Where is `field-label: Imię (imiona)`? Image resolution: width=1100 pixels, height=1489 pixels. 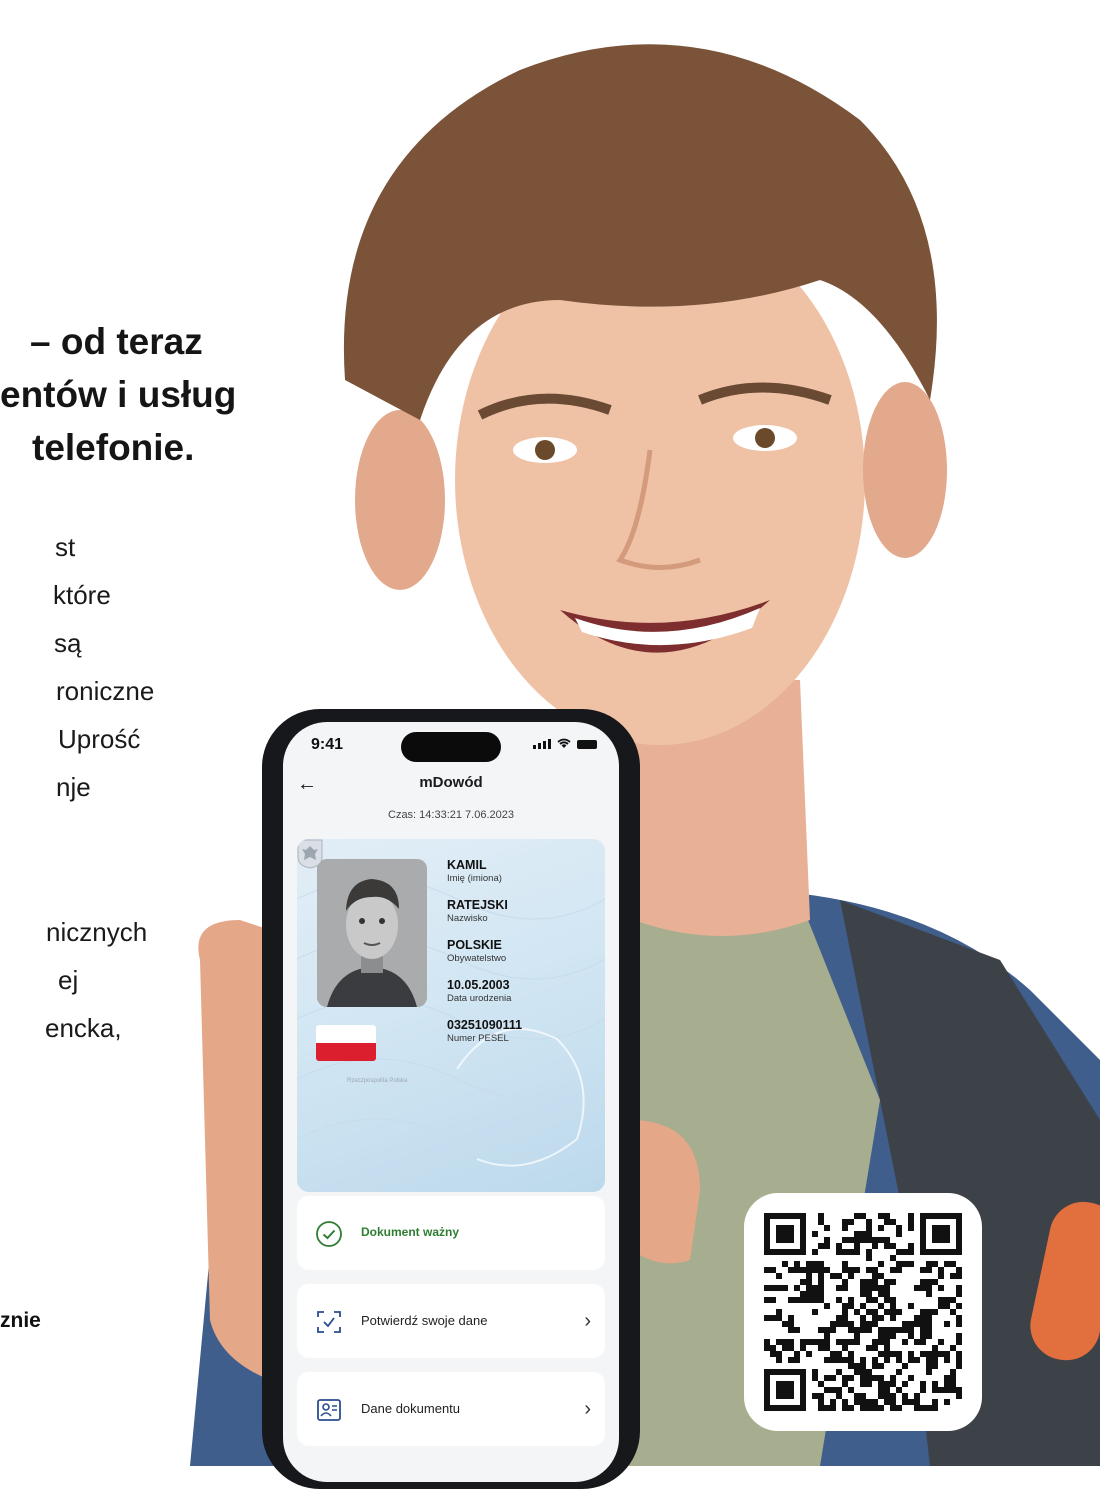 field-label: Imię (imiona) is located at coordinates (474, 878).